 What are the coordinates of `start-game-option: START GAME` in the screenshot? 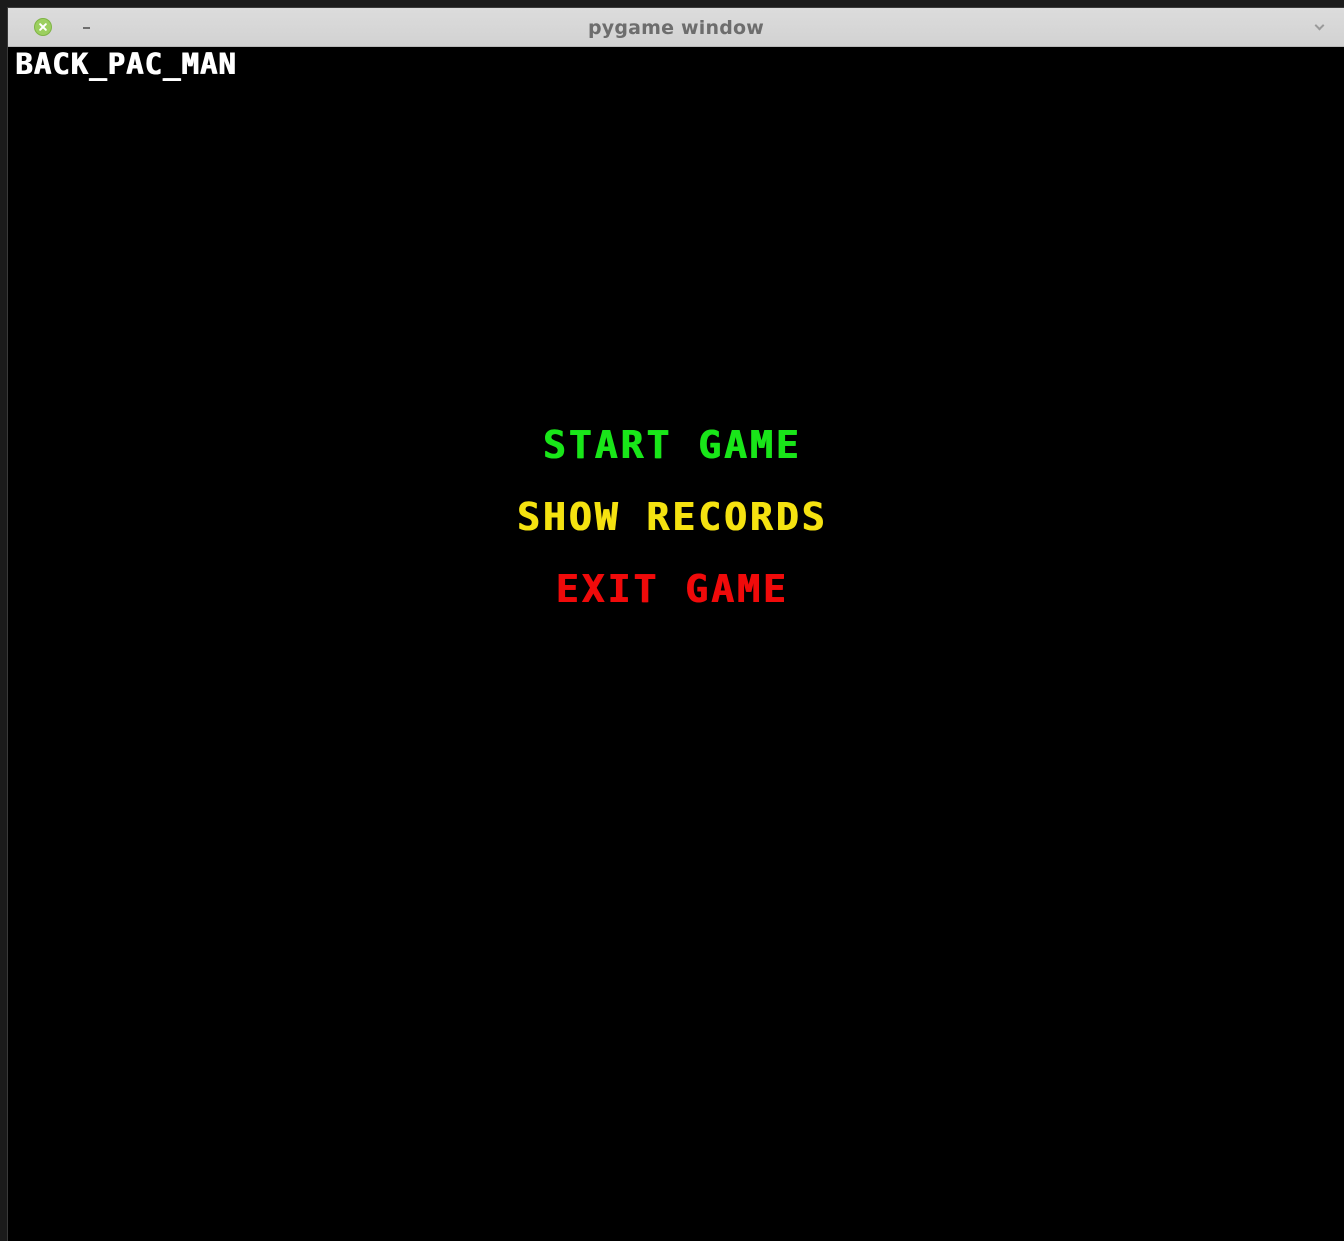 It's located at (672, 461).